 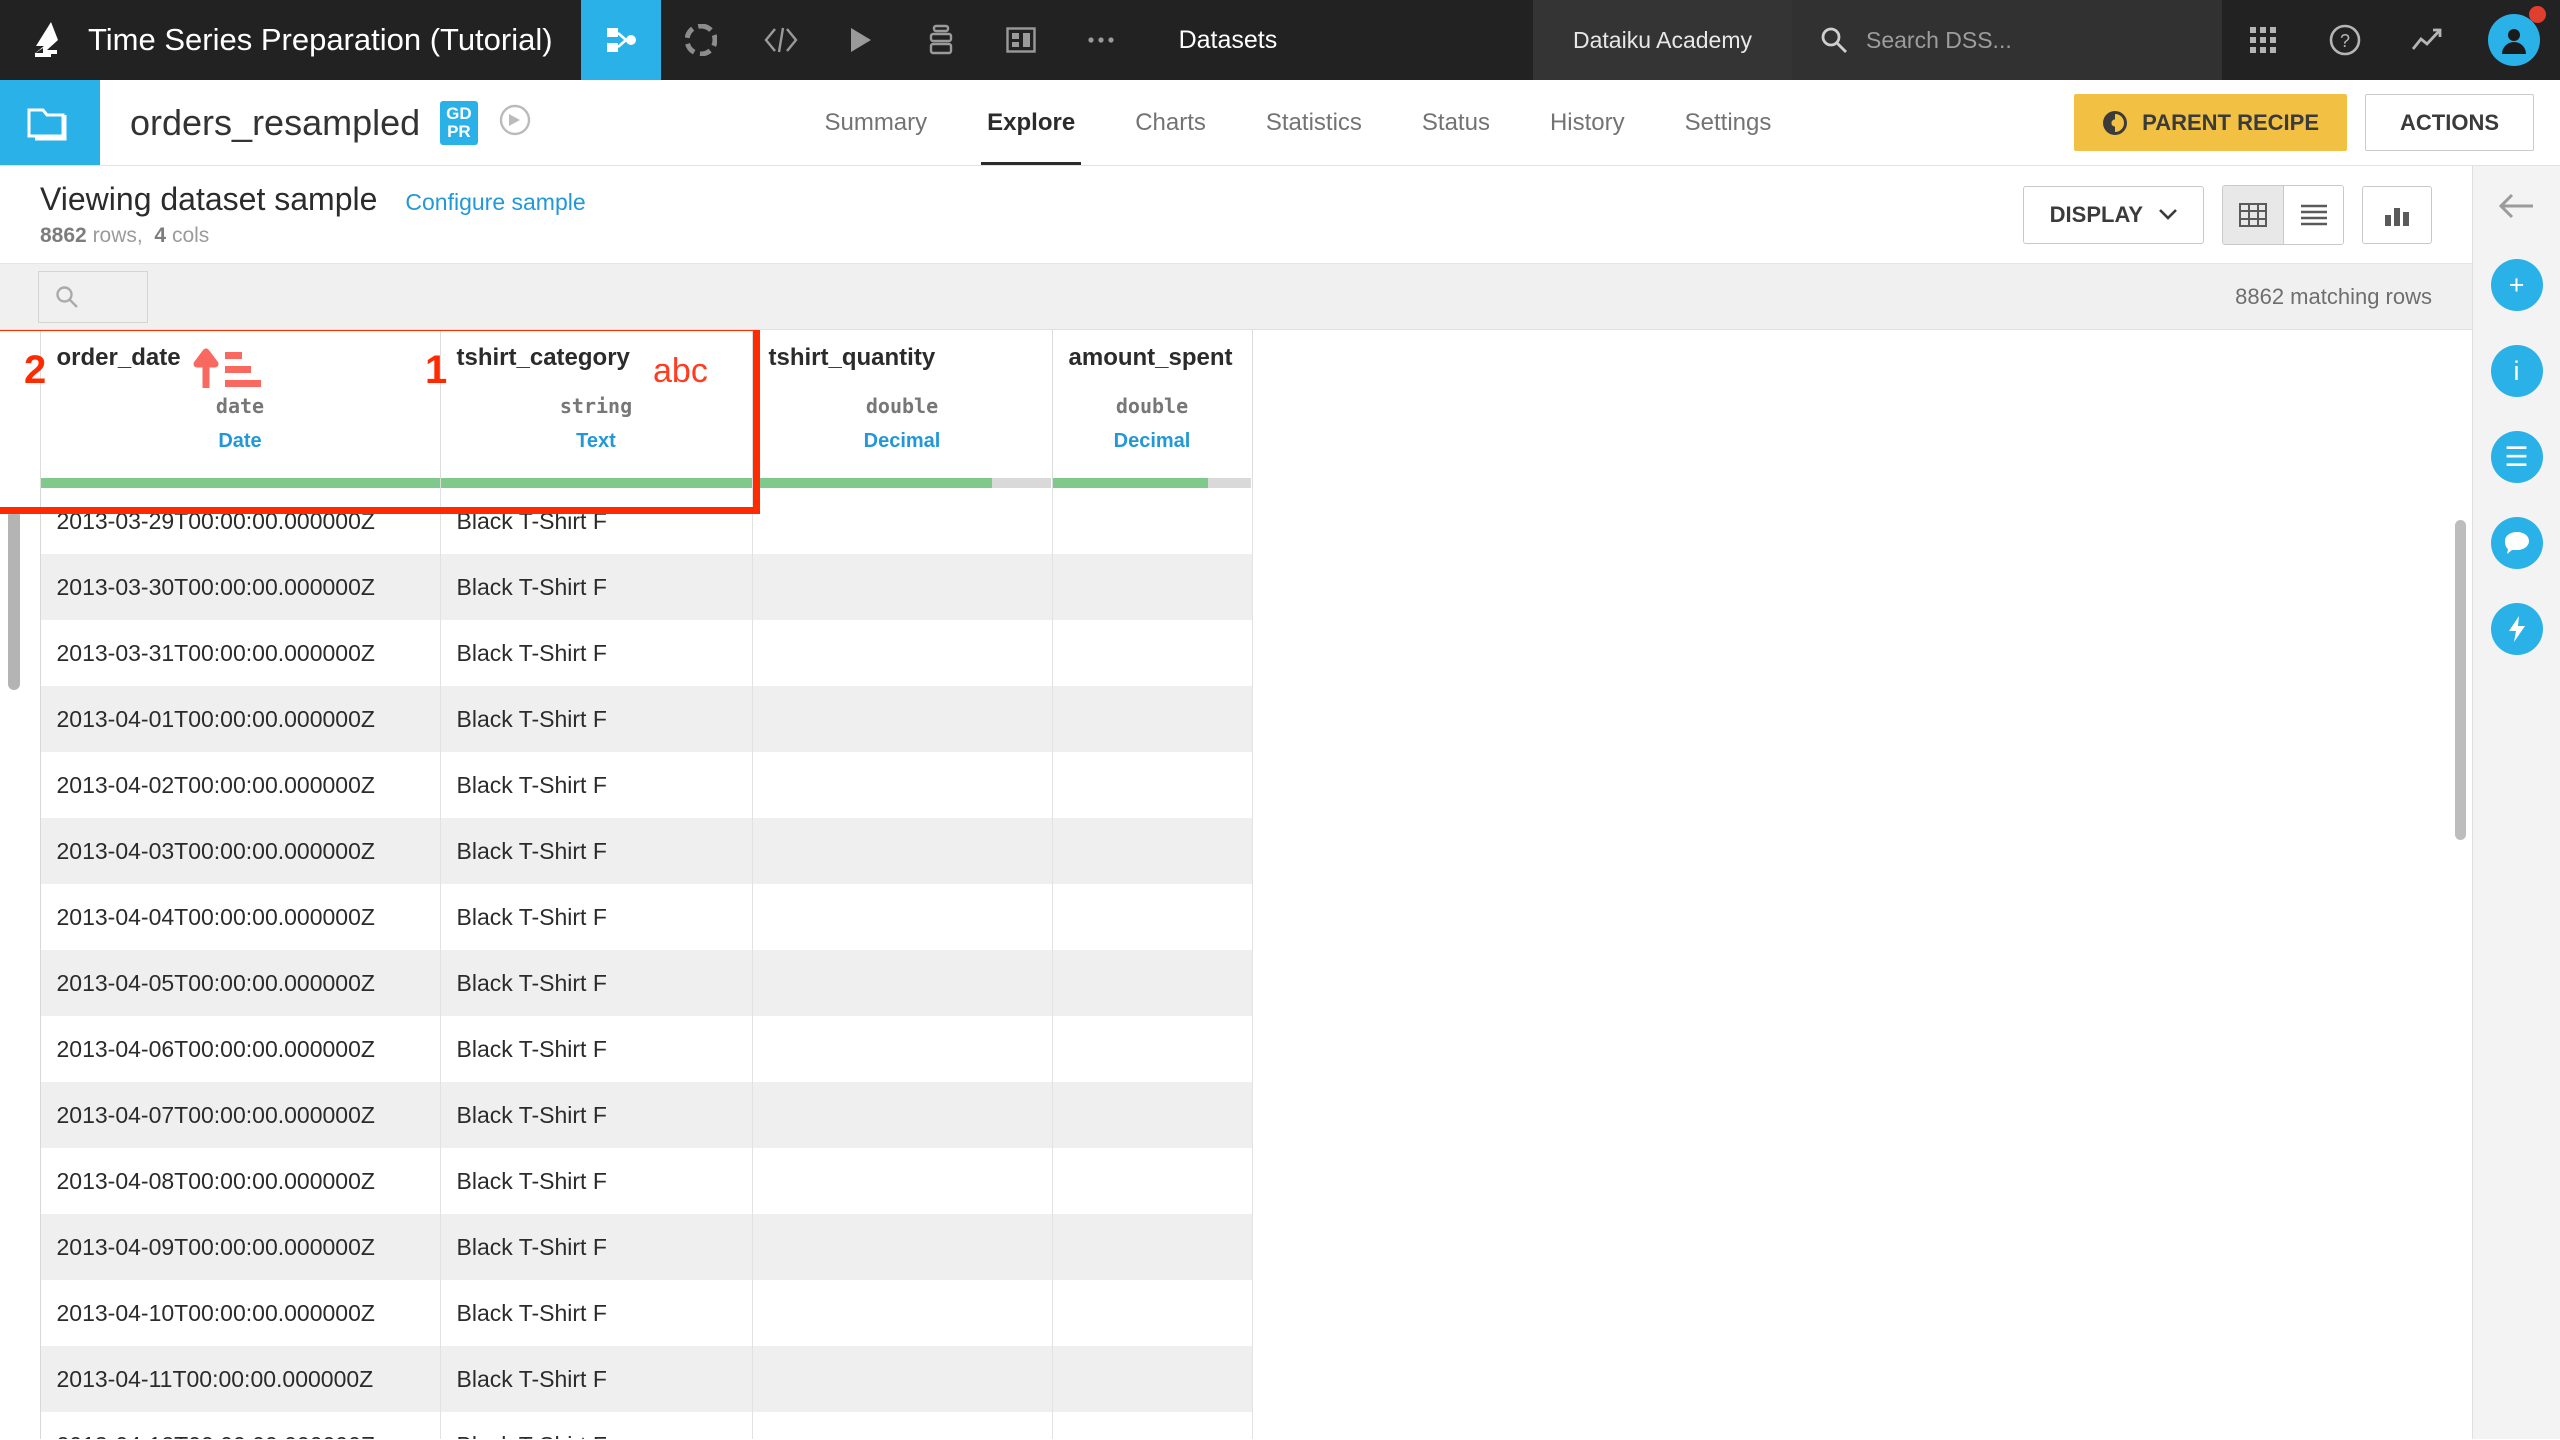 What do you see at coordinates (781, 40) in the screenshot?
I see `nav-code-icon` at bounding box center [781, 40].